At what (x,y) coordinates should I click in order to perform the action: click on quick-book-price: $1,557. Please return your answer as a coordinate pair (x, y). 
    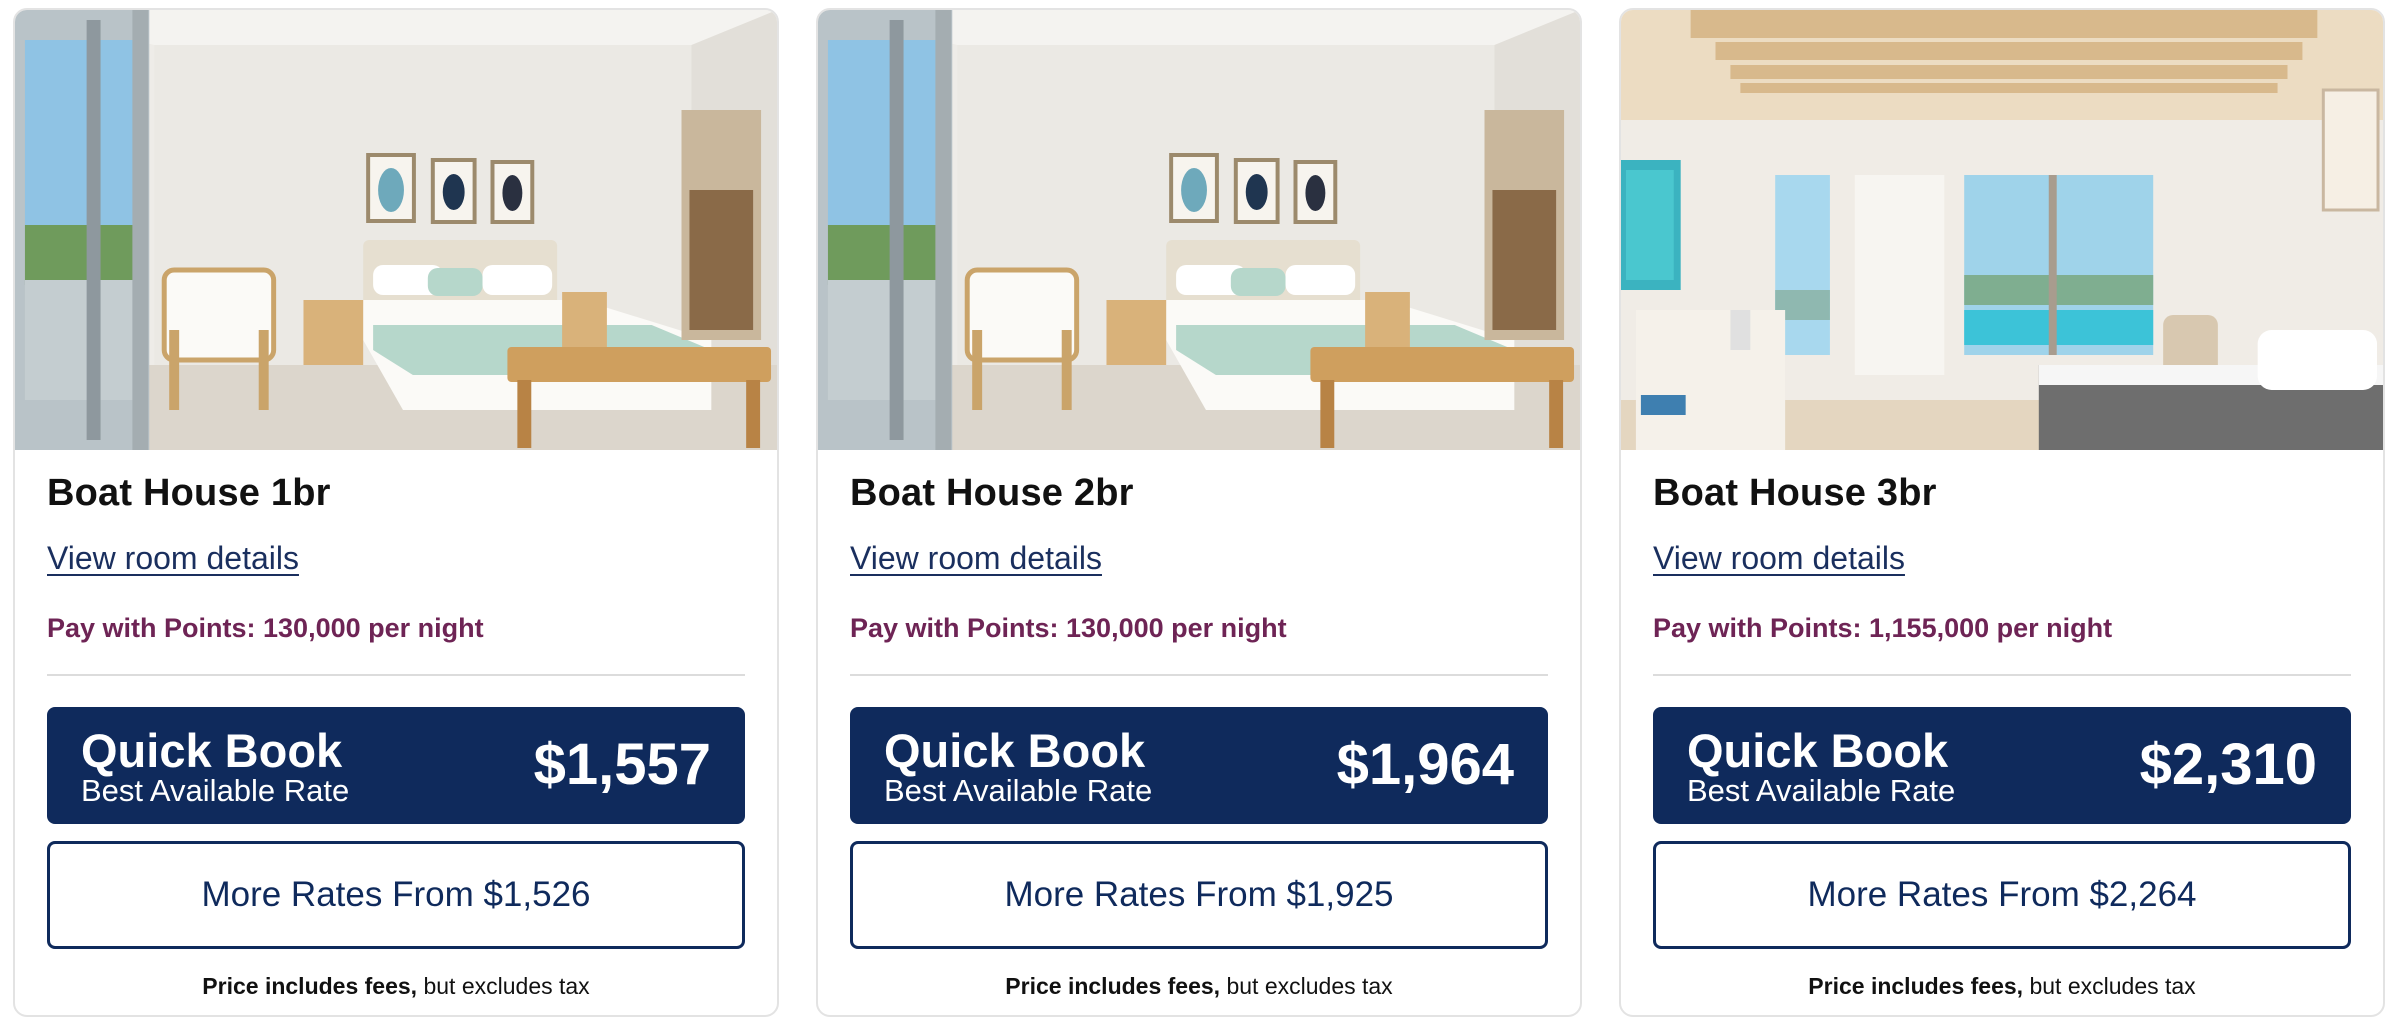
    Looking at the image, I should click on (622, 764).